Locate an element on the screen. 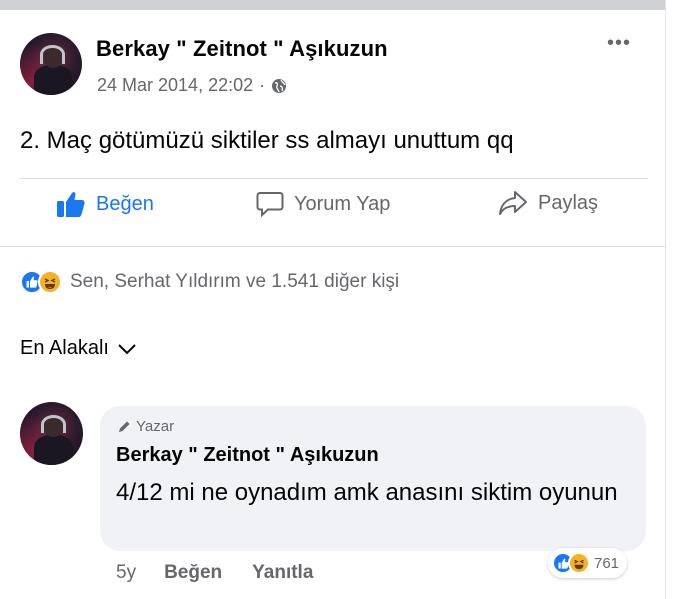  reactions-summary: Sen, Serhat Yıldırım ve 1.541 diğer kişi is located at coordinates (209, 282).